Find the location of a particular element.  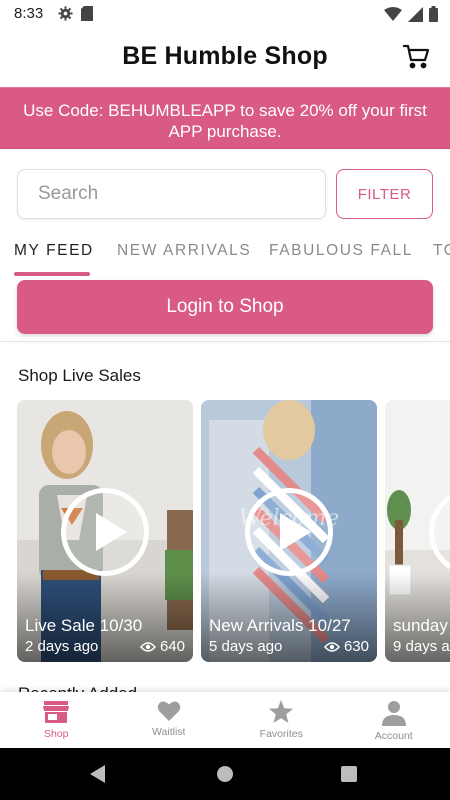

category-tabs: MY FEED NEW ARRIVALS FABULOUS FALL TO is located at coordinates (225, 256).